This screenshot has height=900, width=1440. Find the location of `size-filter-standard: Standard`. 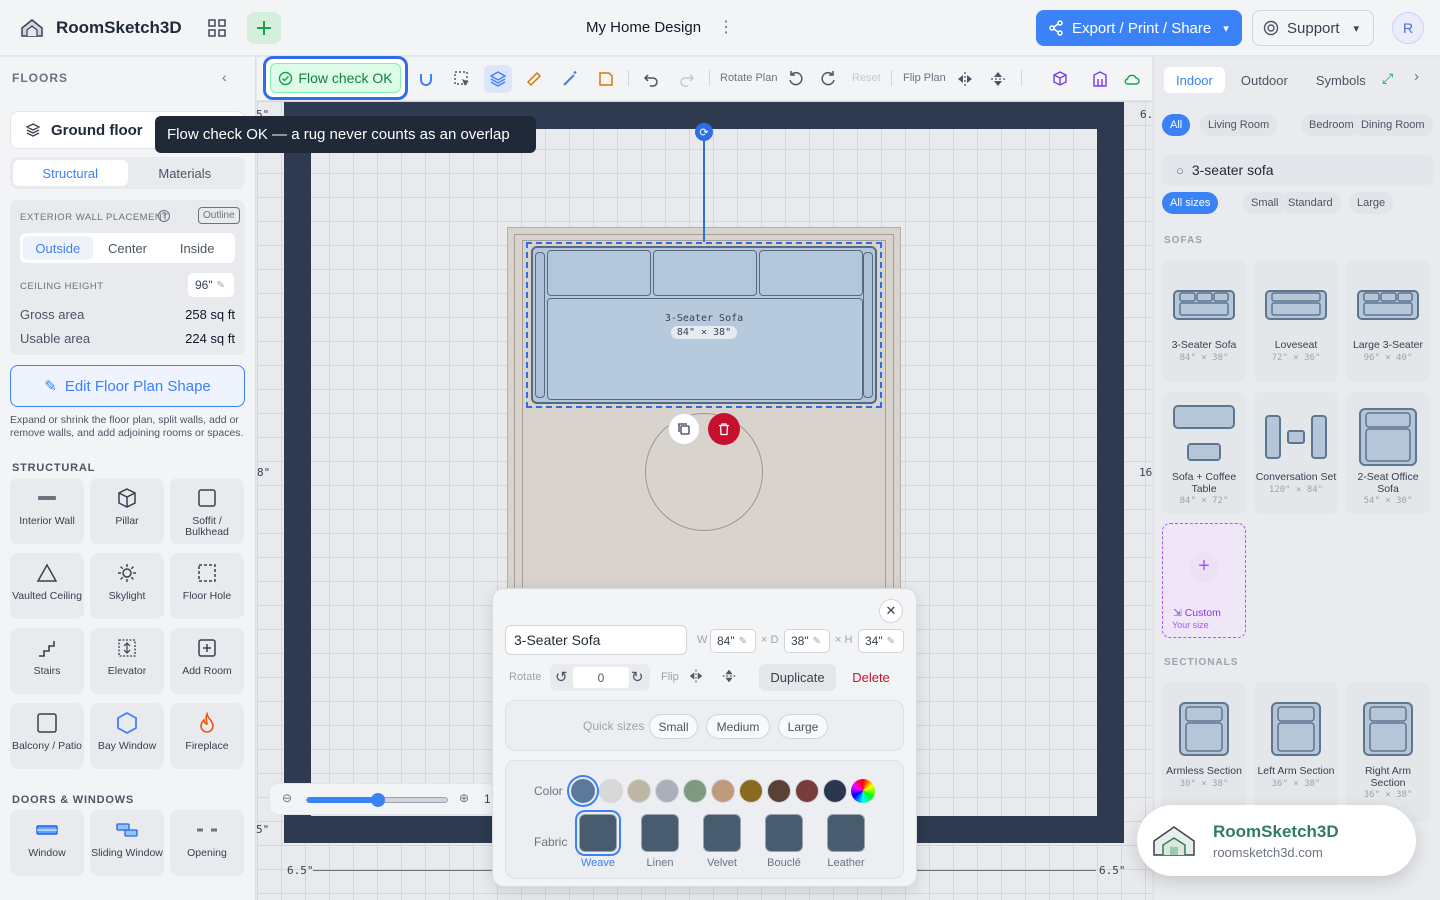

size-filter-standard: Standard is located at coordinates (1310, 203).